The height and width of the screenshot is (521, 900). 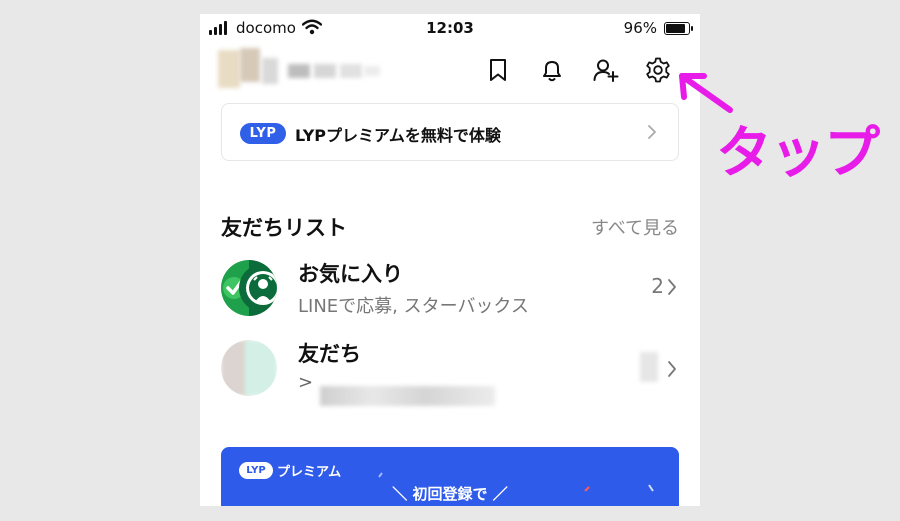 I want to click on annotation-tap-label: タップ, so click(x=798, y=153).